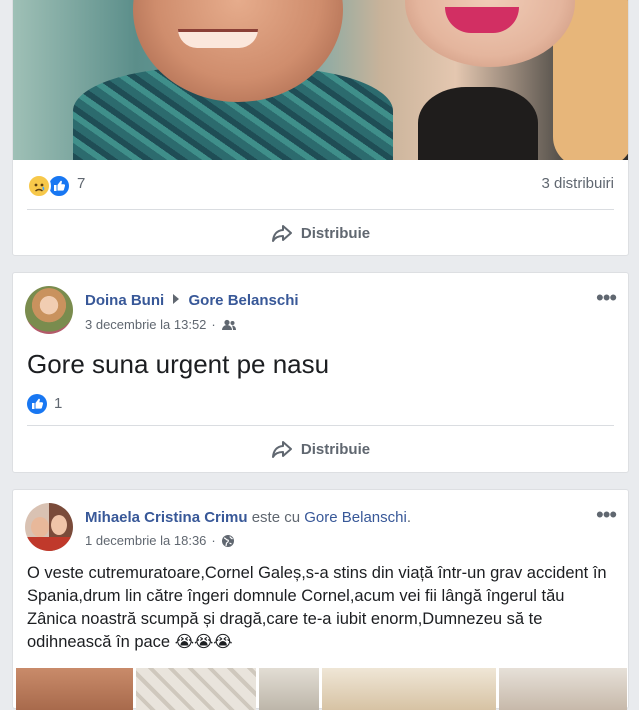  I want to click on author-name: Mihaela Cristina Crimu, so click(166, 517).